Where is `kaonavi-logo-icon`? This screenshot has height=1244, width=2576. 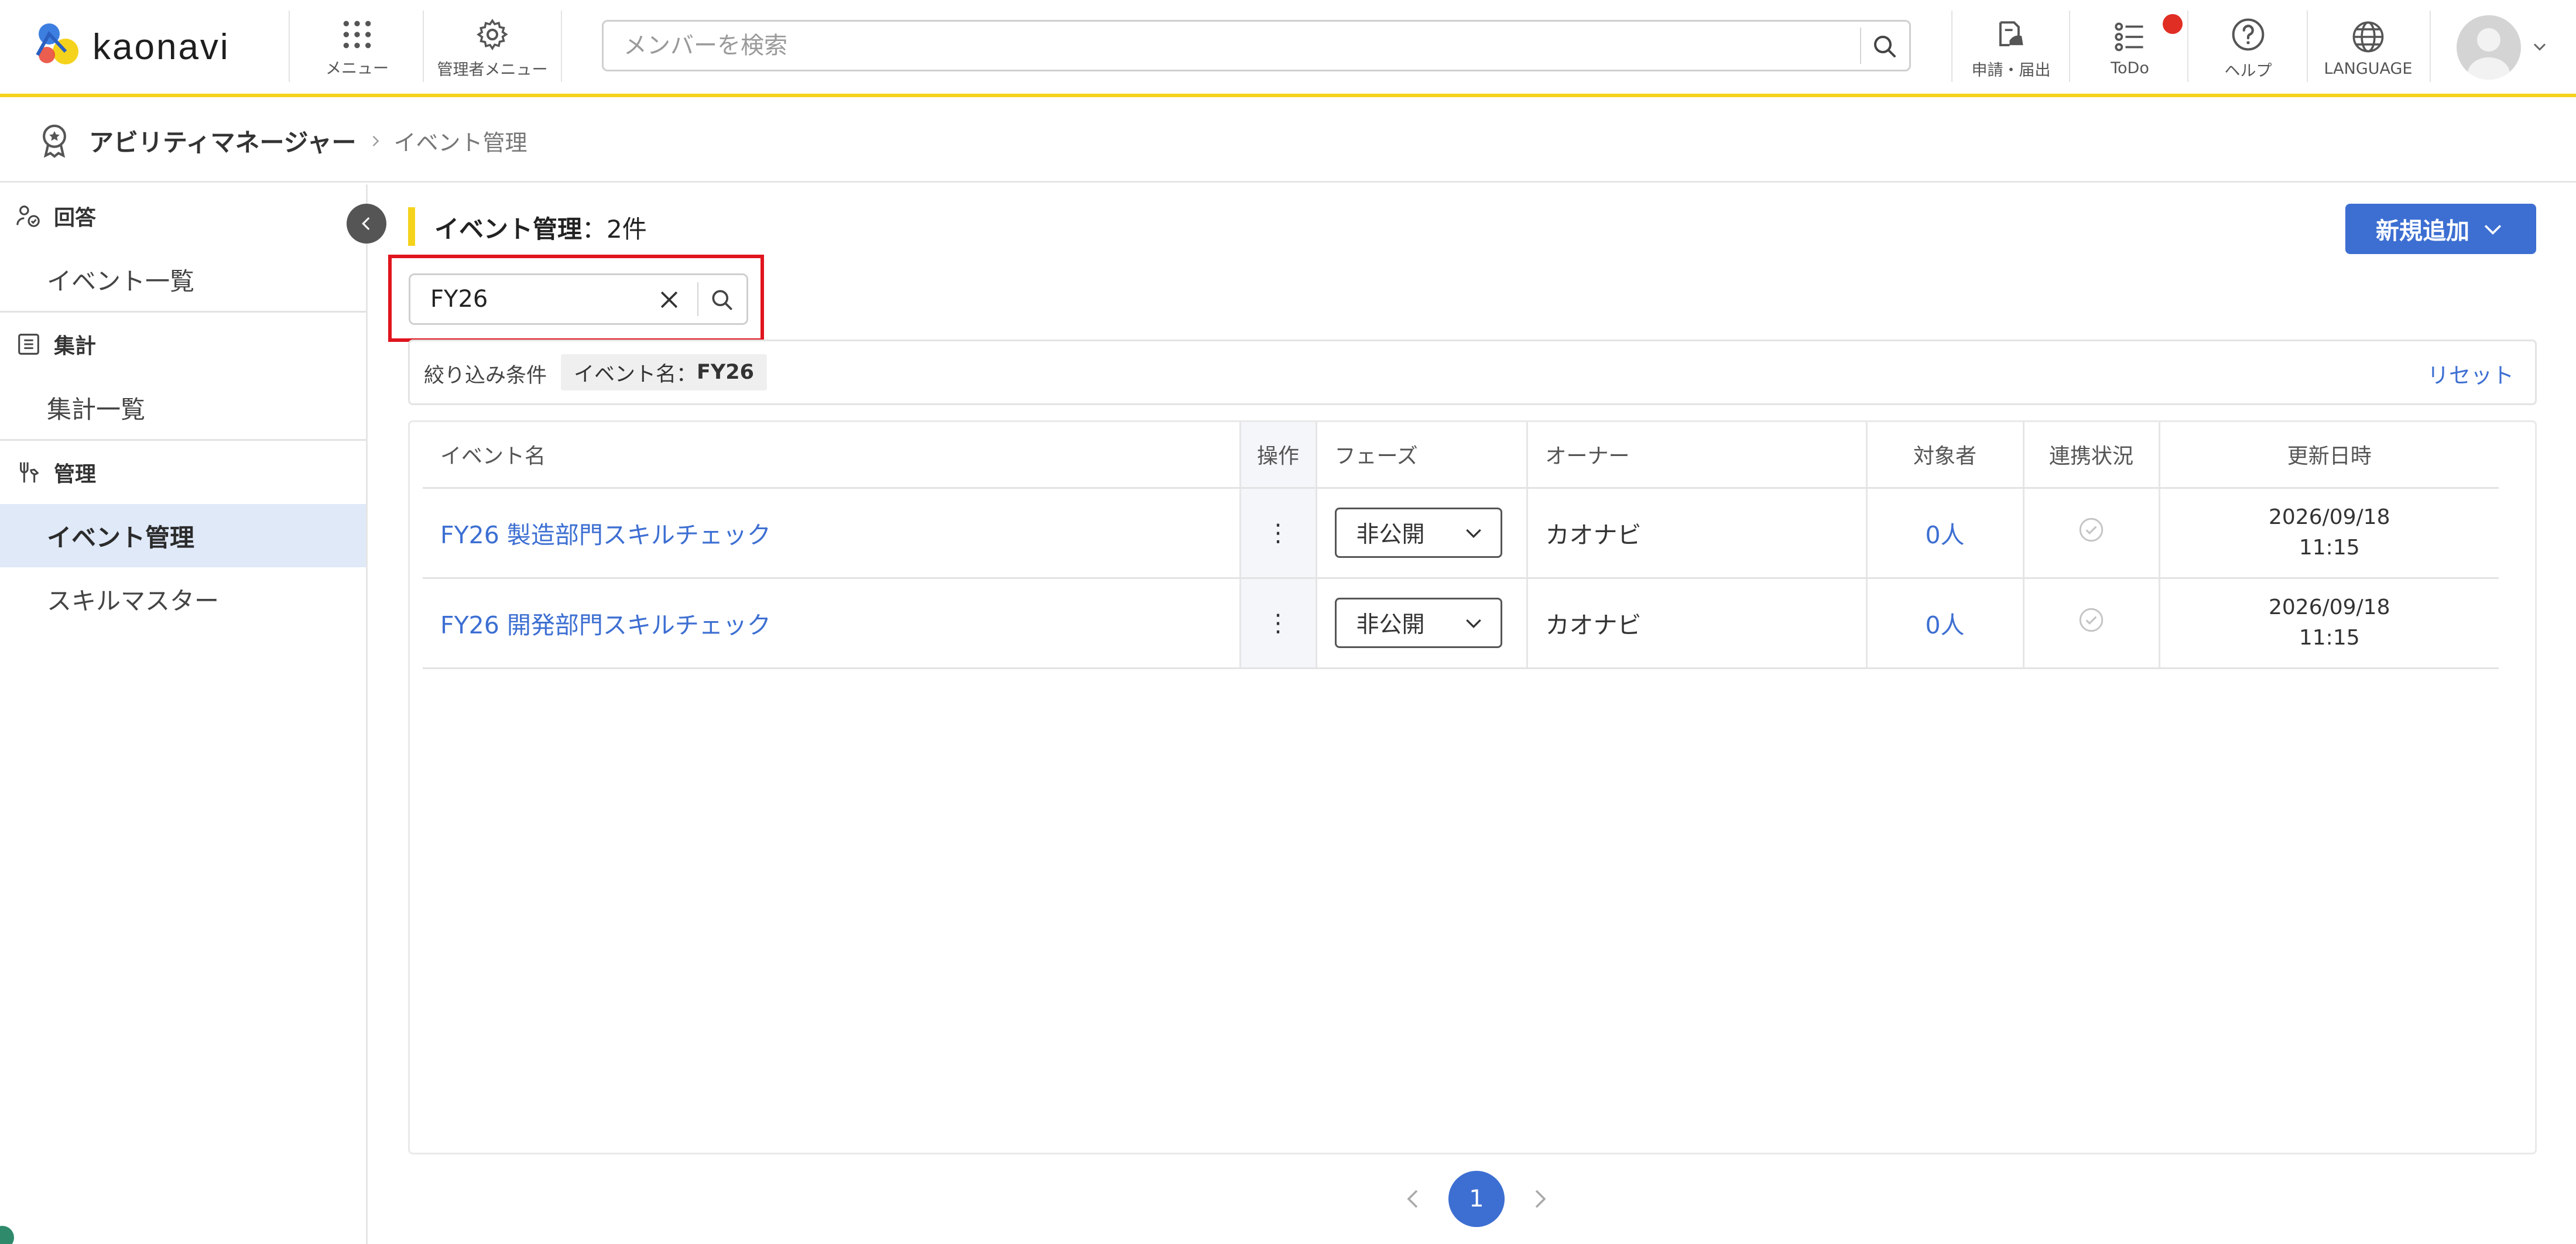 kaonavi-logo-icon is located at coordinates (57, 43).